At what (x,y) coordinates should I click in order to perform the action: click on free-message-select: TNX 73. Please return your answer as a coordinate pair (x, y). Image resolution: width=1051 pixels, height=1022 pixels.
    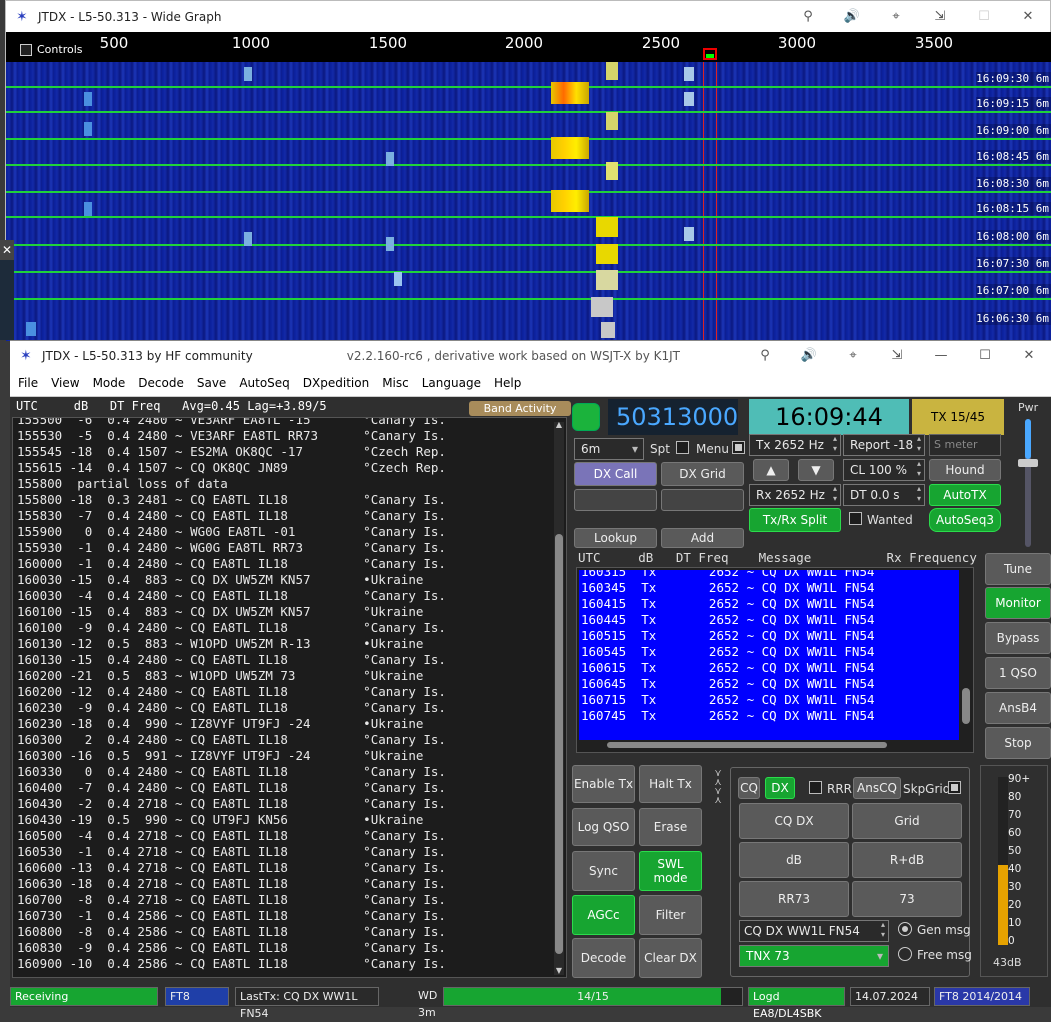
    Looking at the image, I should click on (814, 956).